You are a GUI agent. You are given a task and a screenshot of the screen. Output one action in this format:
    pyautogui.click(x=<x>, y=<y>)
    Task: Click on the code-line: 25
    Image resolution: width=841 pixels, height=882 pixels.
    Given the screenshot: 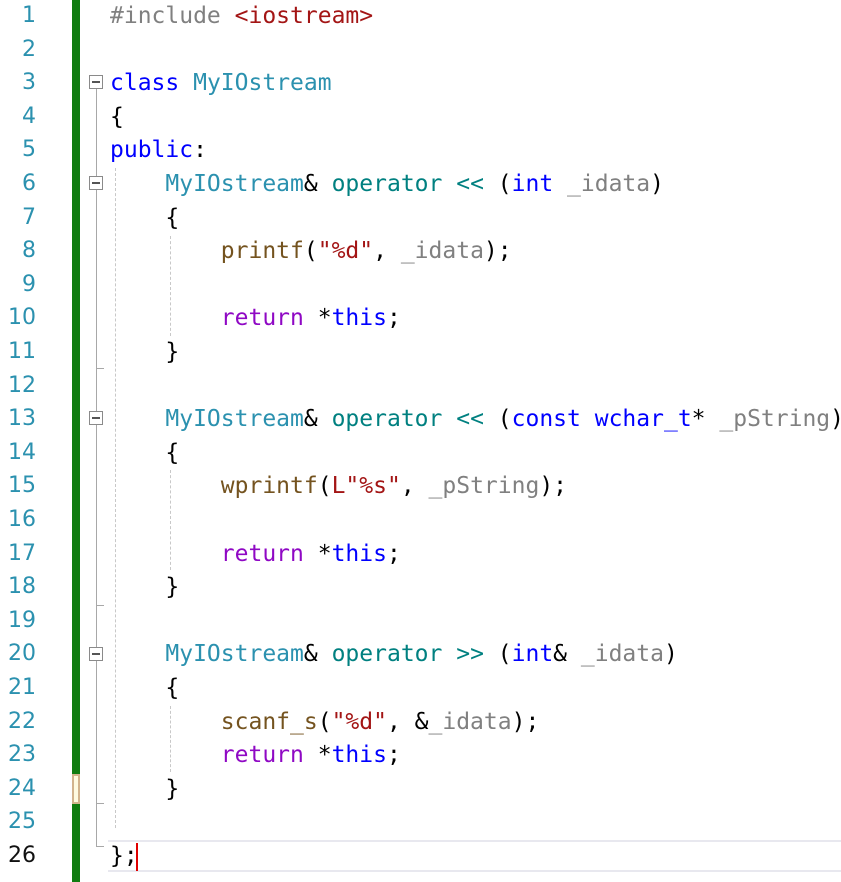 What is the action you would take?
    pyautogui.click(x=420, y=822)
    